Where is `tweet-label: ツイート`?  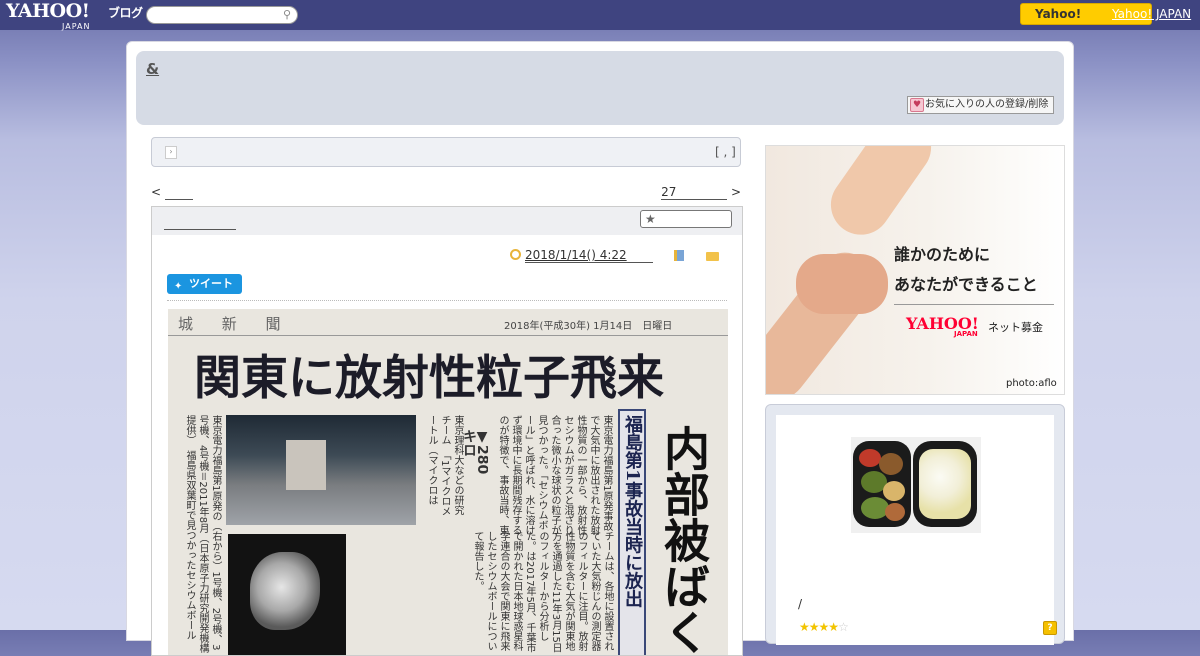 tweet-label: ツイート is located at coordinates (211, 283).